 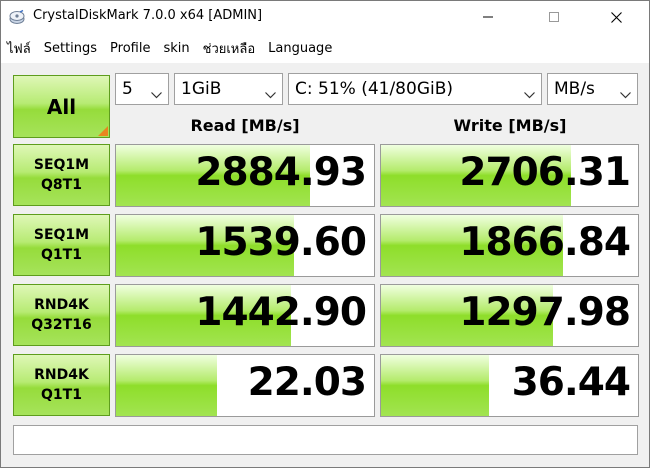 I want to click on test-count-value: 5, so click(x=127, y=89).